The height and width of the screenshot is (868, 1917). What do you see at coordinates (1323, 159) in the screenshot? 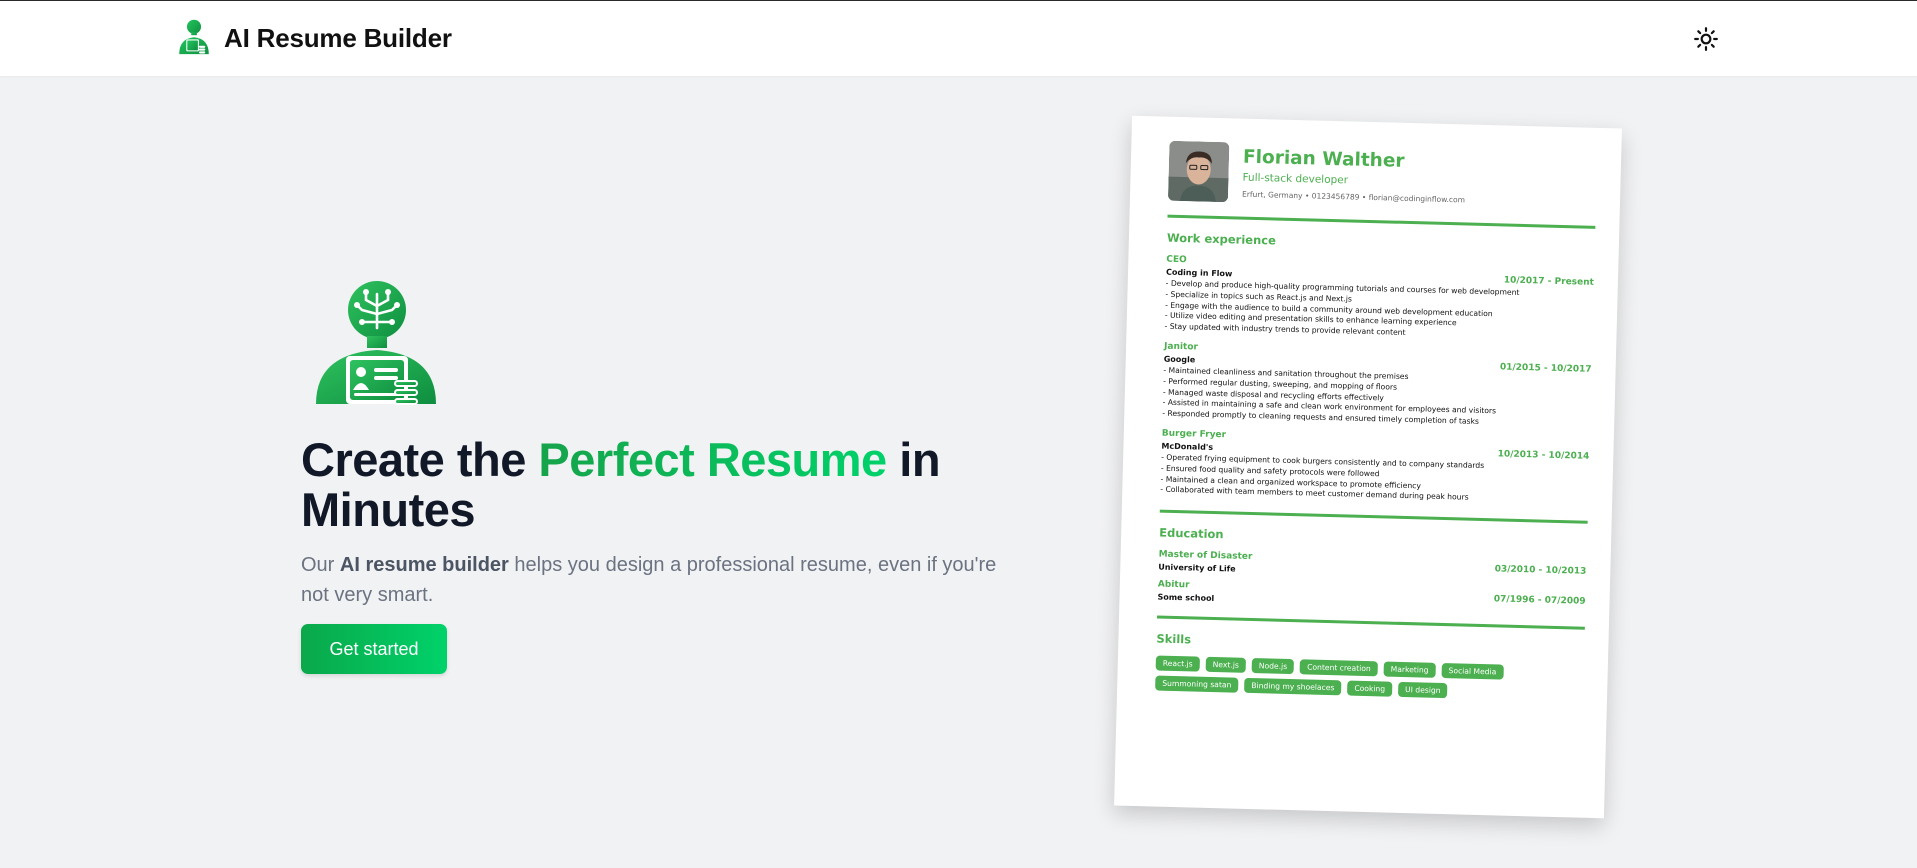
I see `resume-name: Florian Walther` at bounding box center [1323, 159].